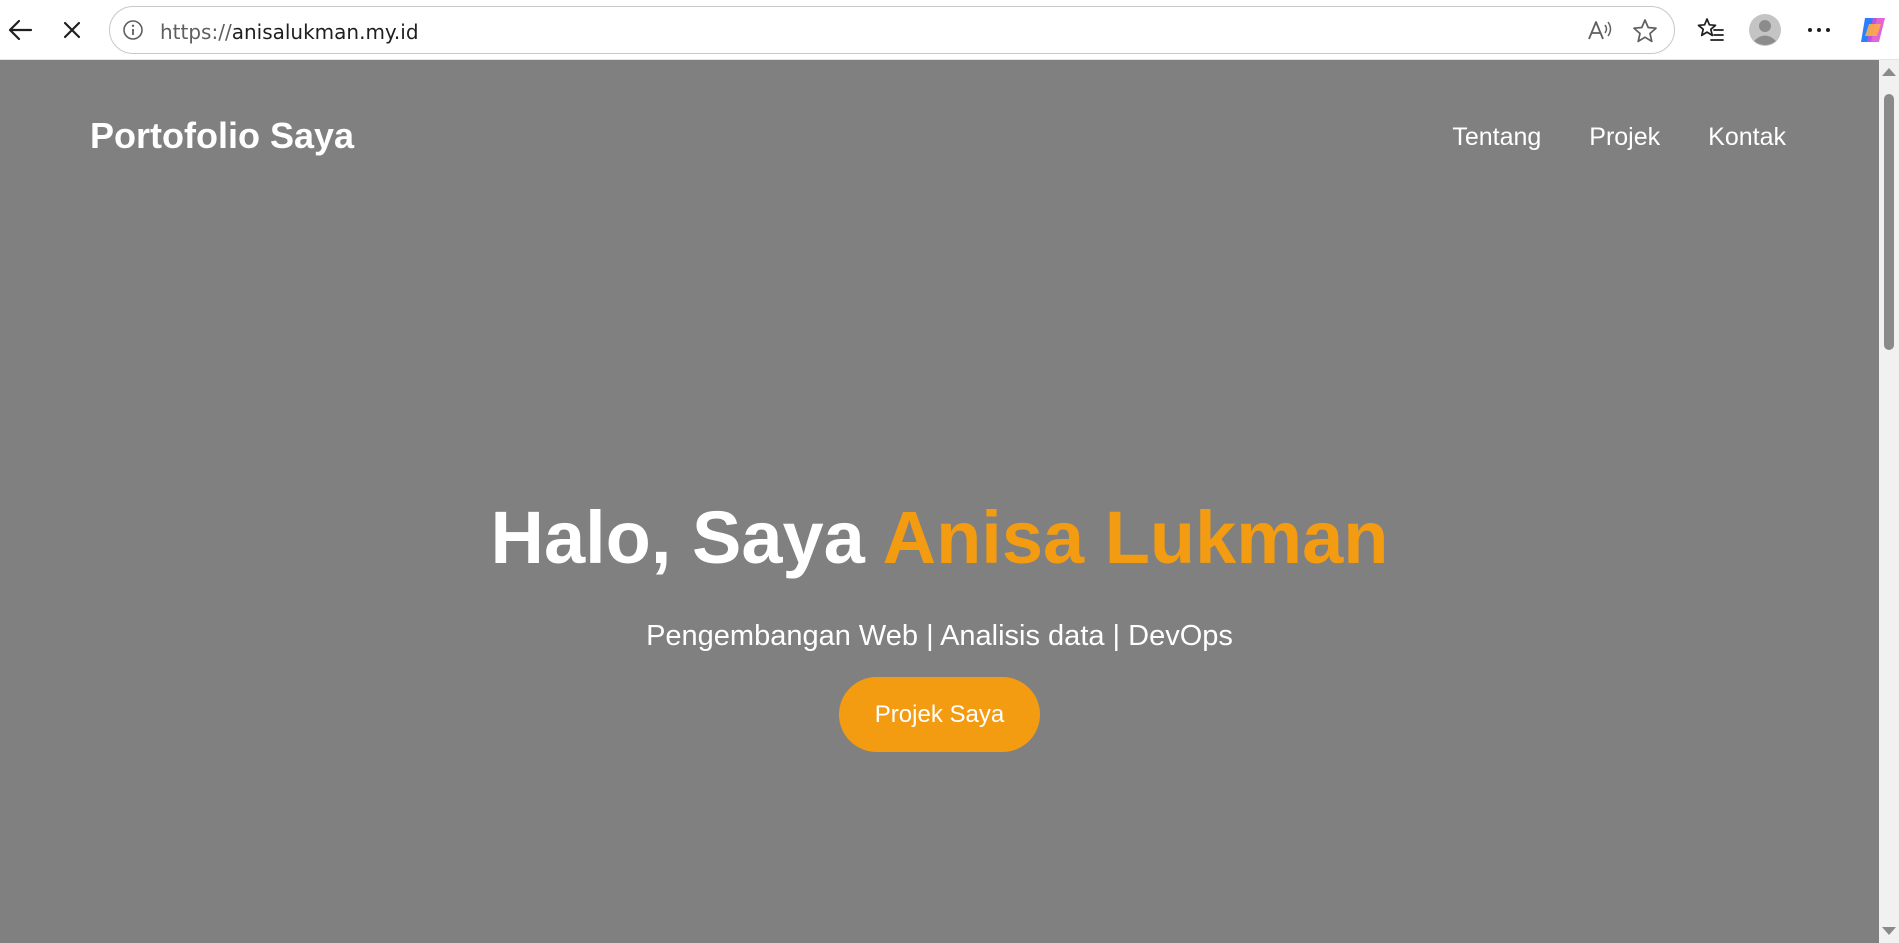  I want to click on browser-toolbar: https://anisalukman.my.id, so click(949, 30).